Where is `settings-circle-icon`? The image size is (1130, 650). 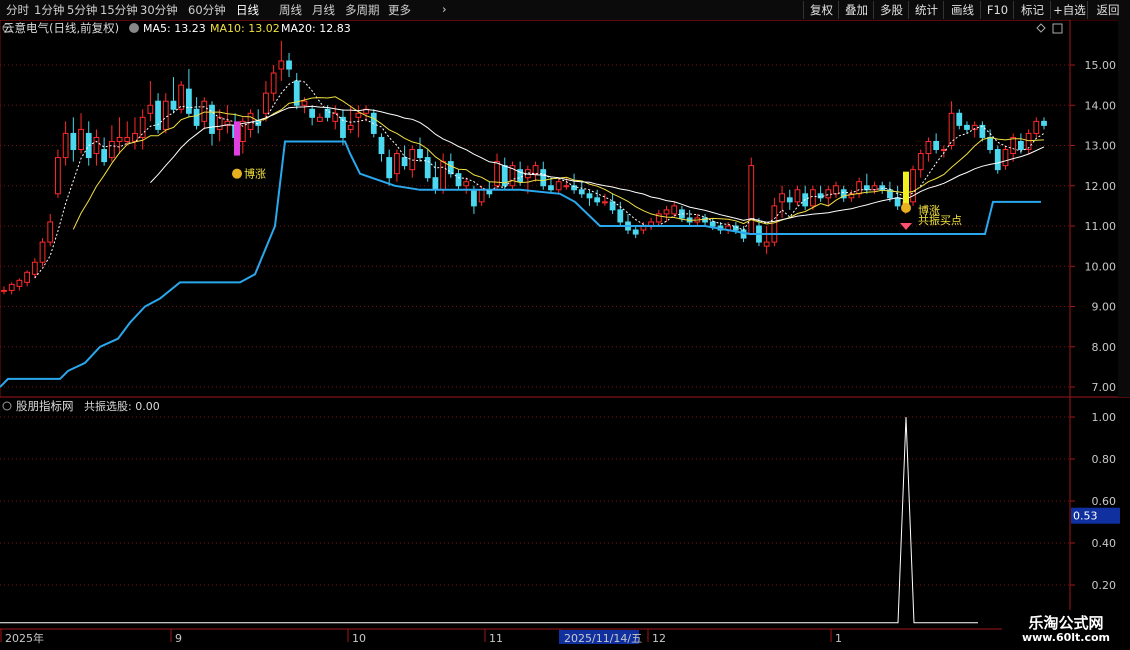 settings-circle-icon is located at coordinates (134, 28).